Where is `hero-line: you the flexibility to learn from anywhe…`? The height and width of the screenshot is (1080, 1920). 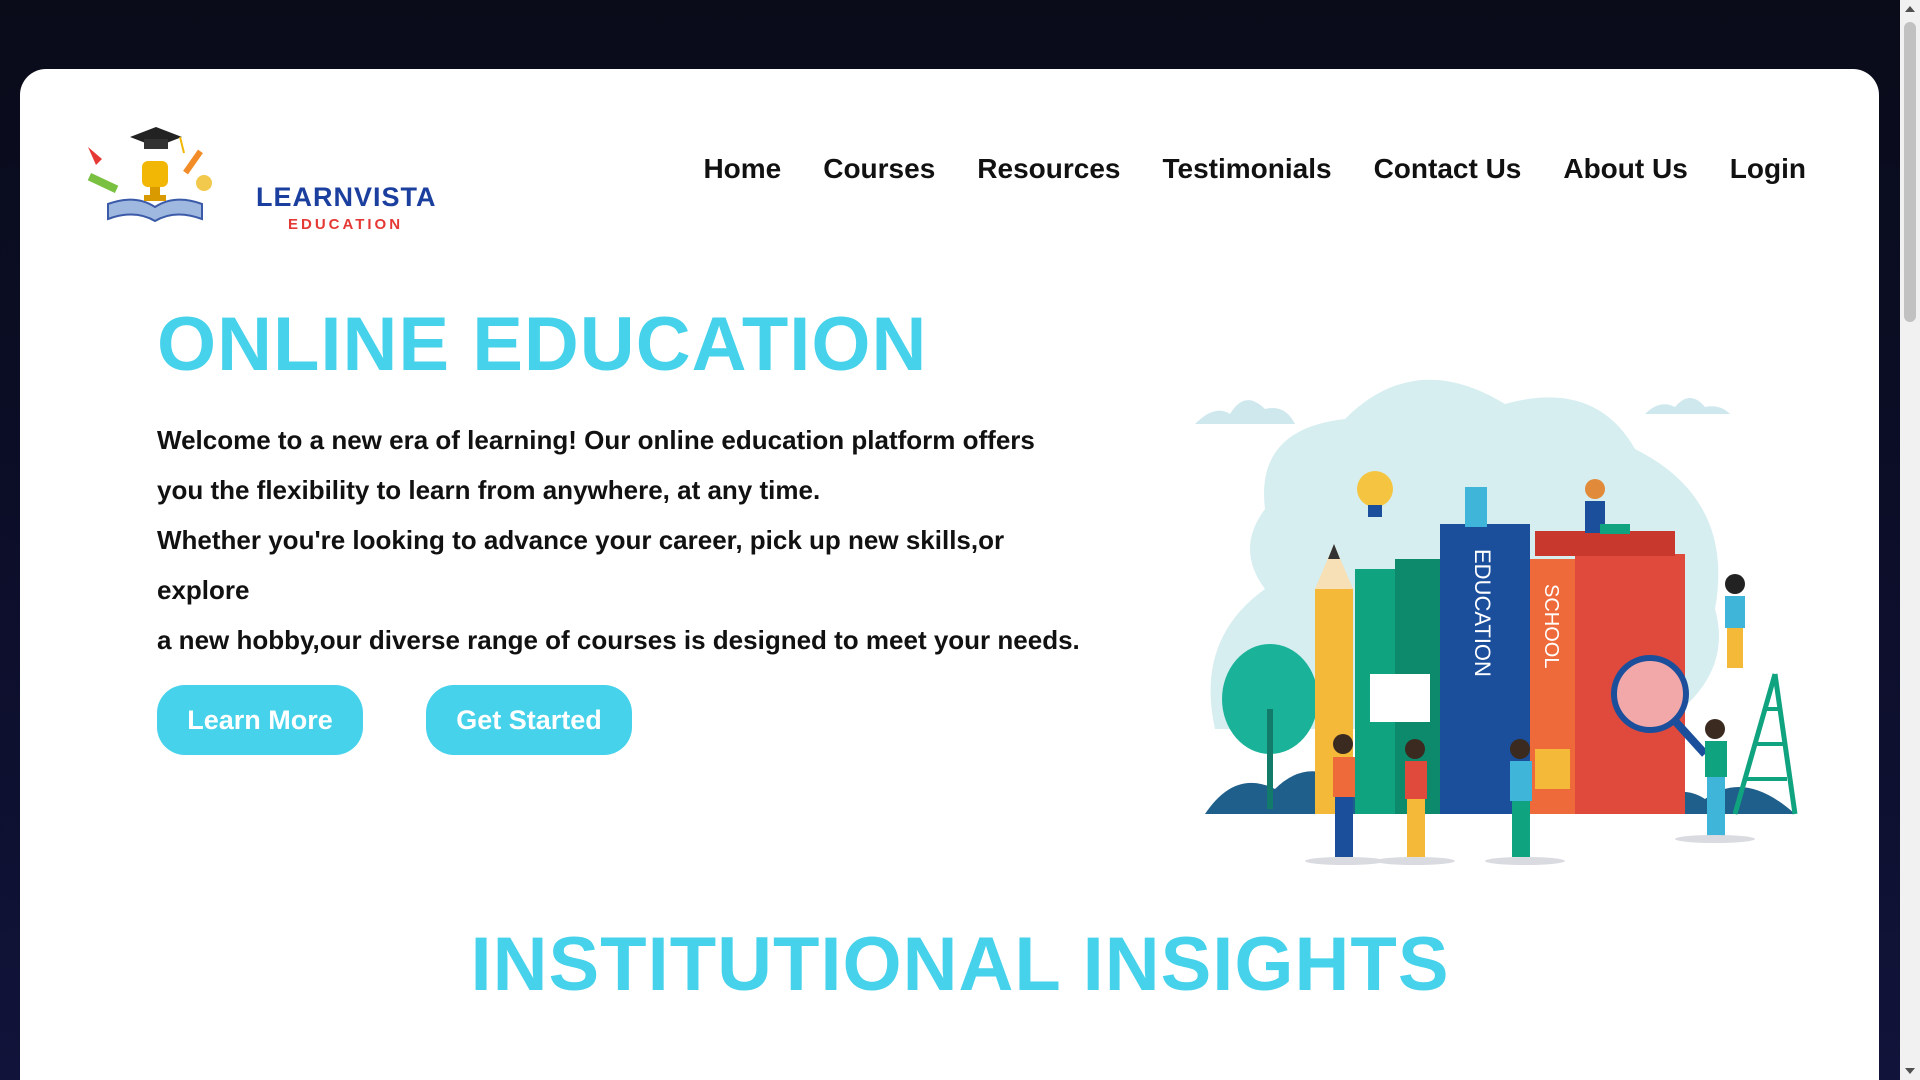 hero-line: you the flexibility to learn from anywhe… is located at coordinates (489, 490).